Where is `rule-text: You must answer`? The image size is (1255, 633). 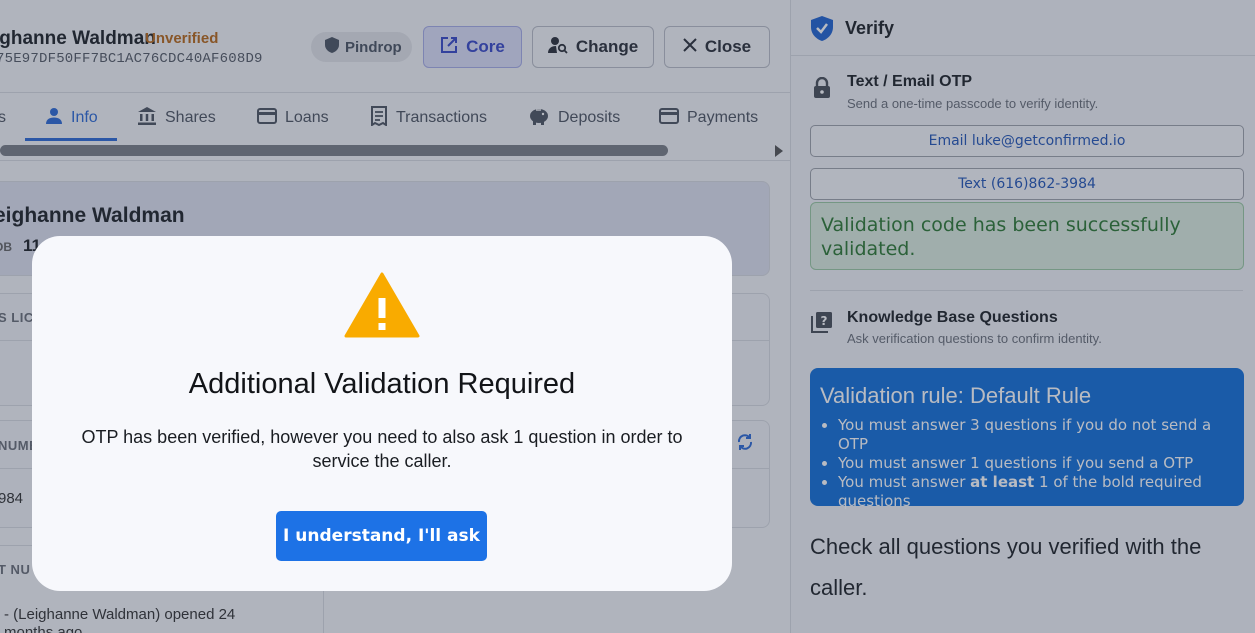
rule-text: You must answer is located at coordinates (902, 482).